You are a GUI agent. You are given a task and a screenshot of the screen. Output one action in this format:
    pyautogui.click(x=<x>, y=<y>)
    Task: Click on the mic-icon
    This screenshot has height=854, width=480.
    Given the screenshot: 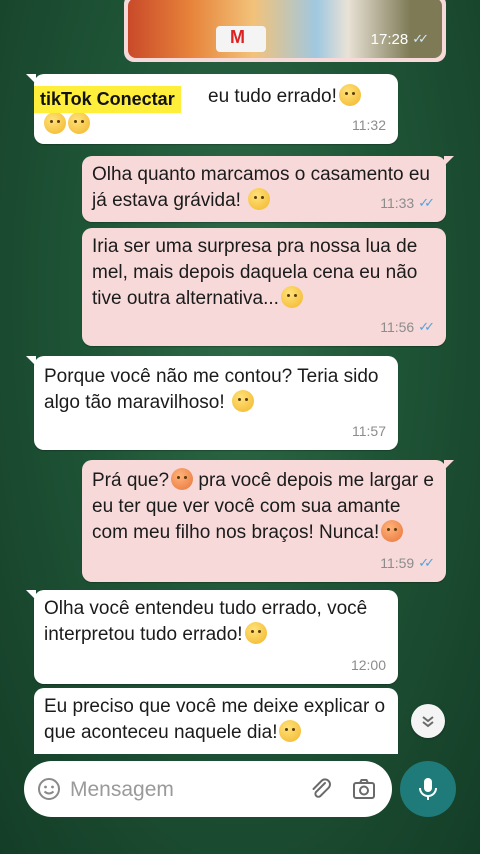 What is the action you would take?
    pyautogui.click(x=428, y=789)
    